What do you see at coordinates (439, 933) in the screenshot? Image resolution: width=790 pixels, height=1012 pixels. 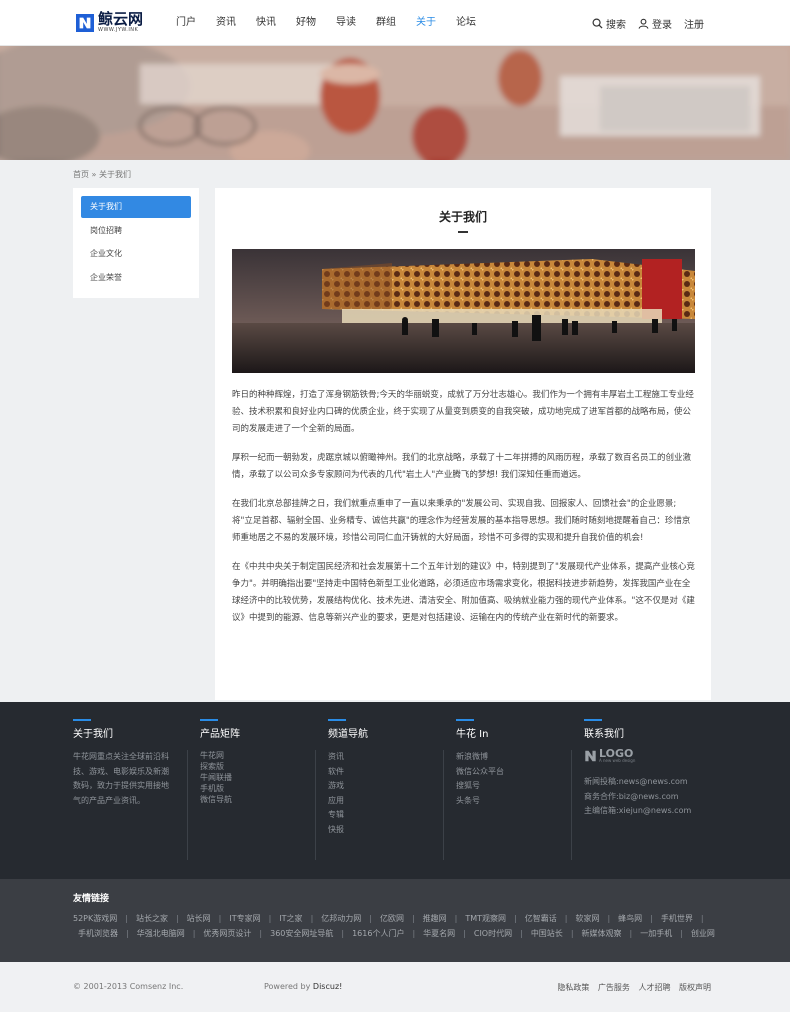 I see `friendly-link: 华夏名网` at bounding box center [439, 933].